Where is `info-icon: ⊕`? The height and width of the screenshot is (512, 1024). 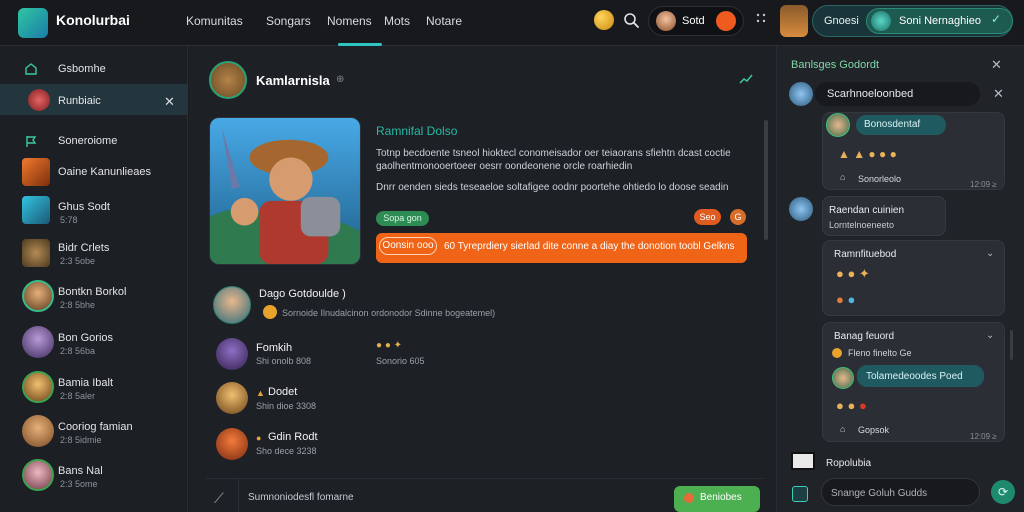 info-icon: ⊕ is located at coordinates (340, 79).